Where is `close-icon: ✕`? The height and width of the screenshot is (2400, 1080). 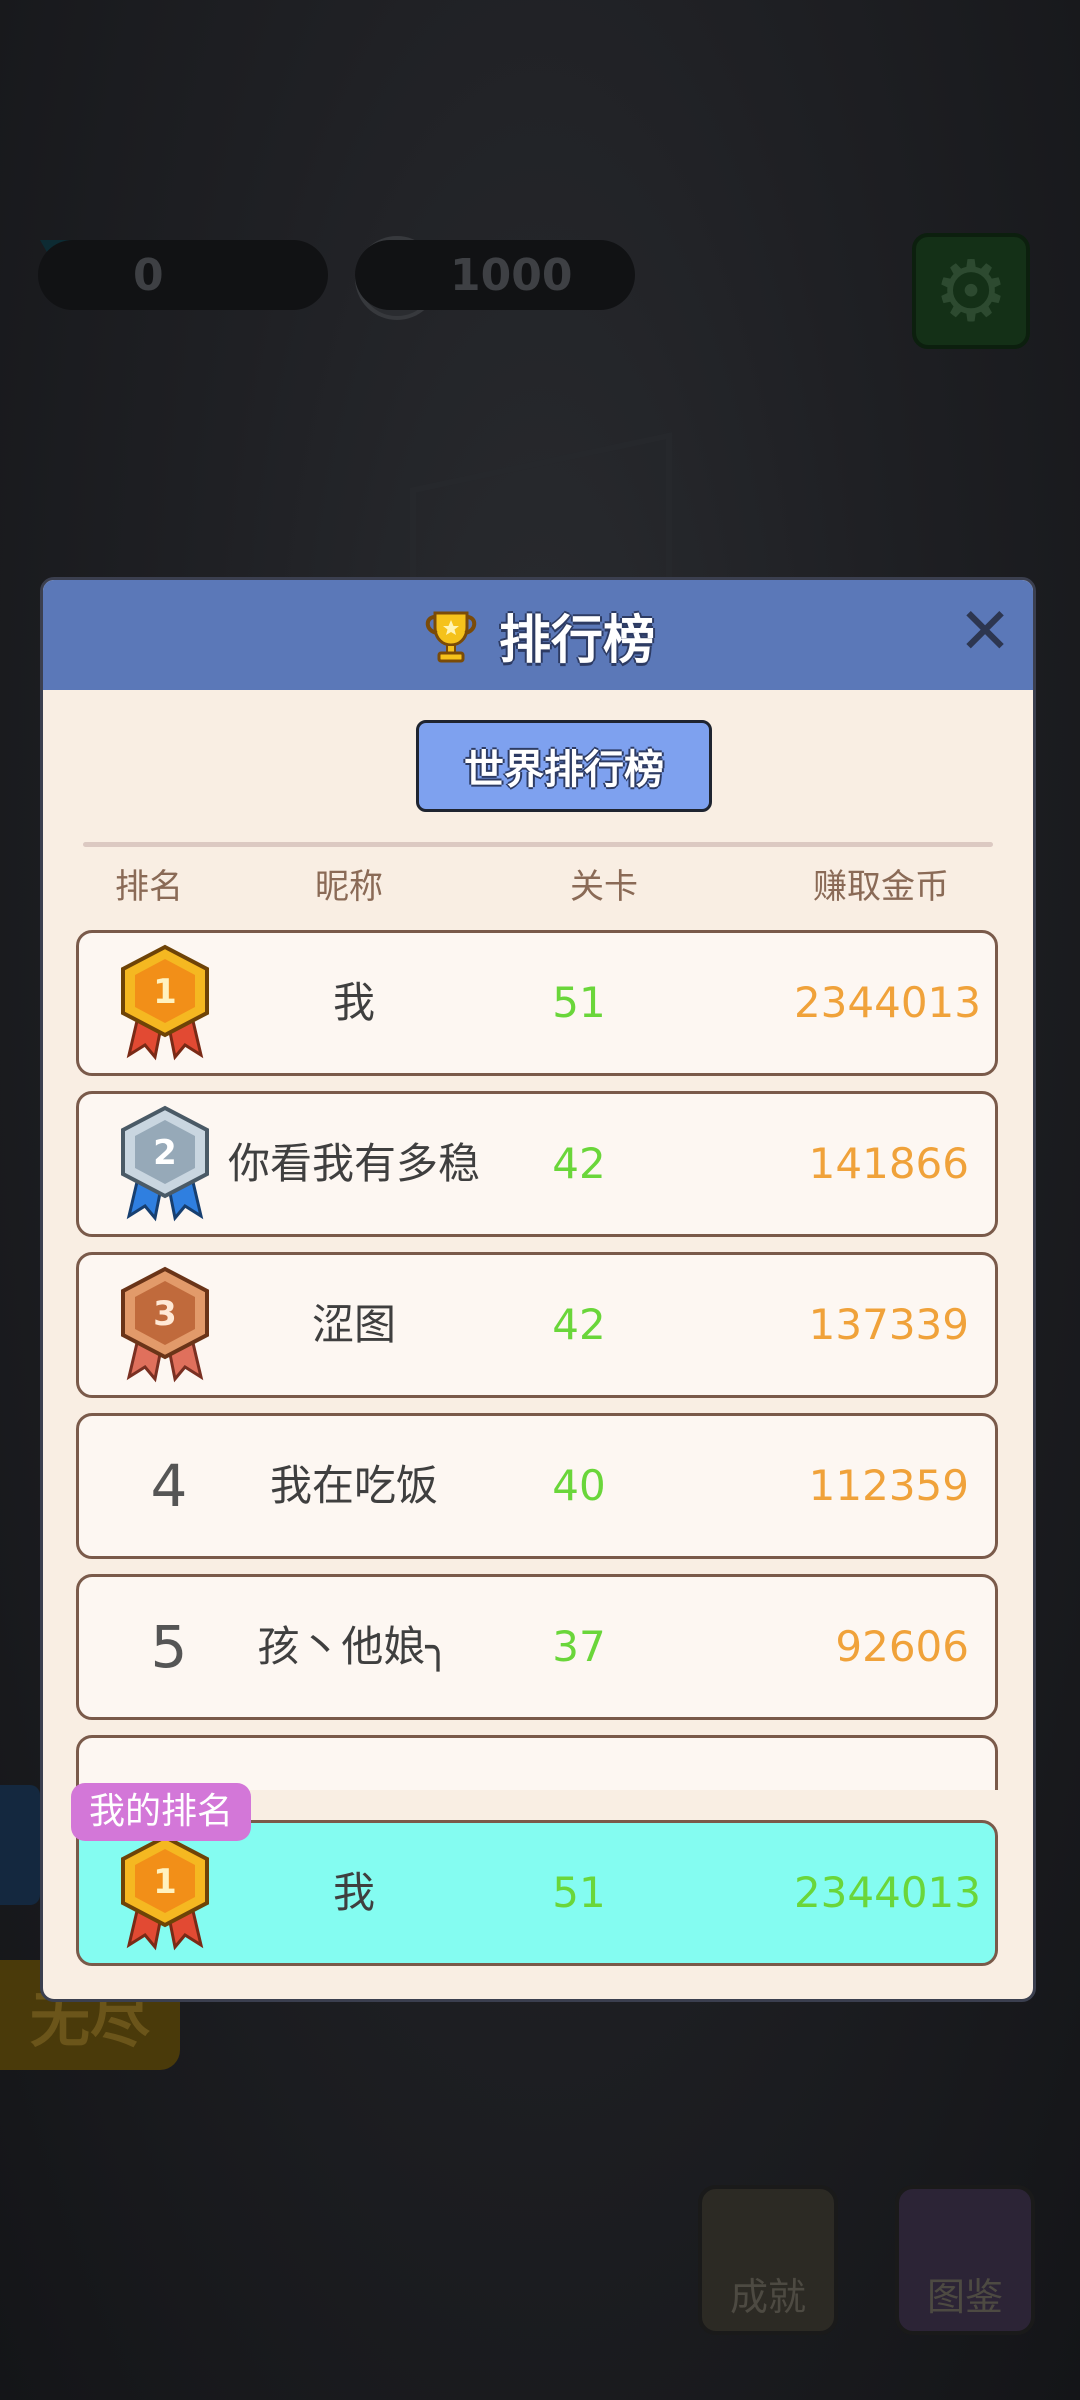
close-icon: ✕ is located at coordinates (985, 632).